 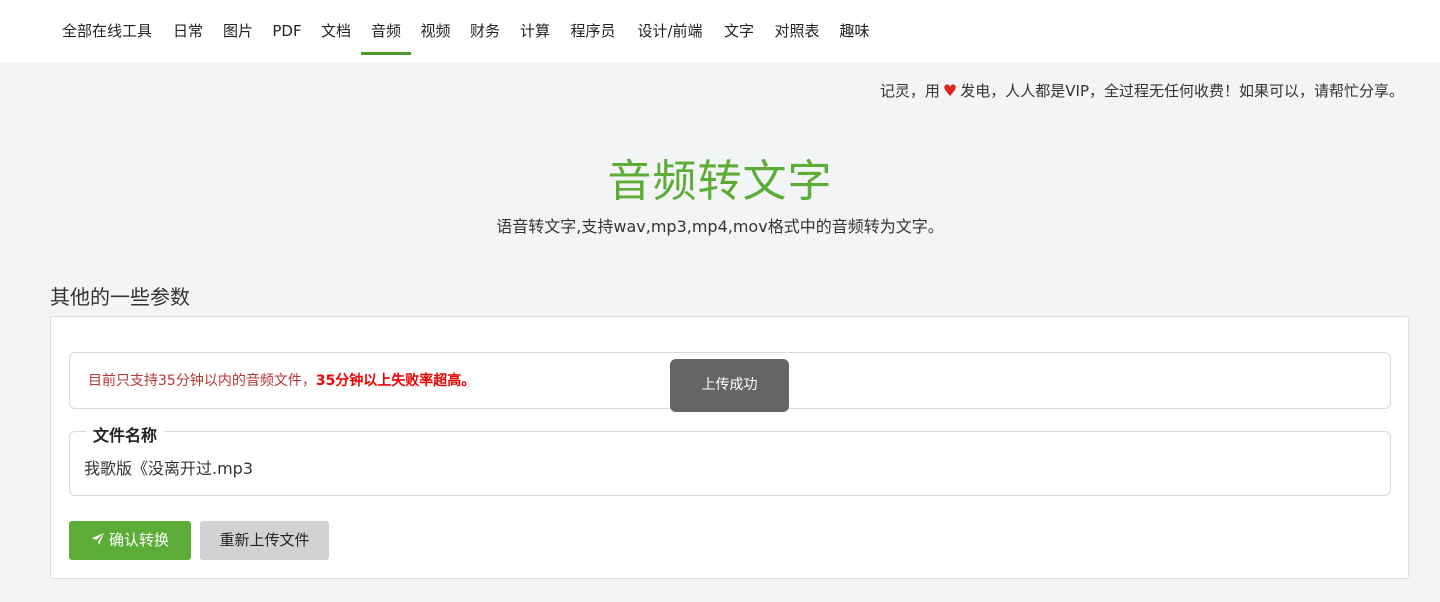 I want to click on page-subtitle: 语音转文字,支持wav,mp3,mp4,mov格式中的音频转为文字。, so click(x=720, y=226).